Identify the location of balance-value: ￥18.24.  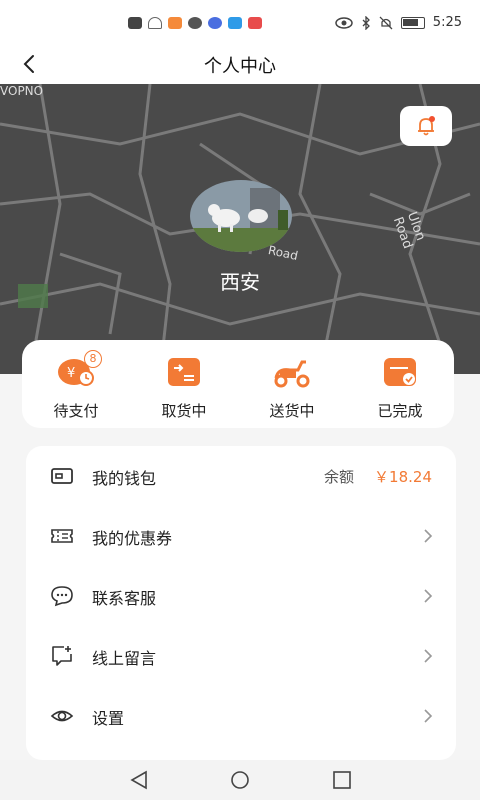
(403, 477).